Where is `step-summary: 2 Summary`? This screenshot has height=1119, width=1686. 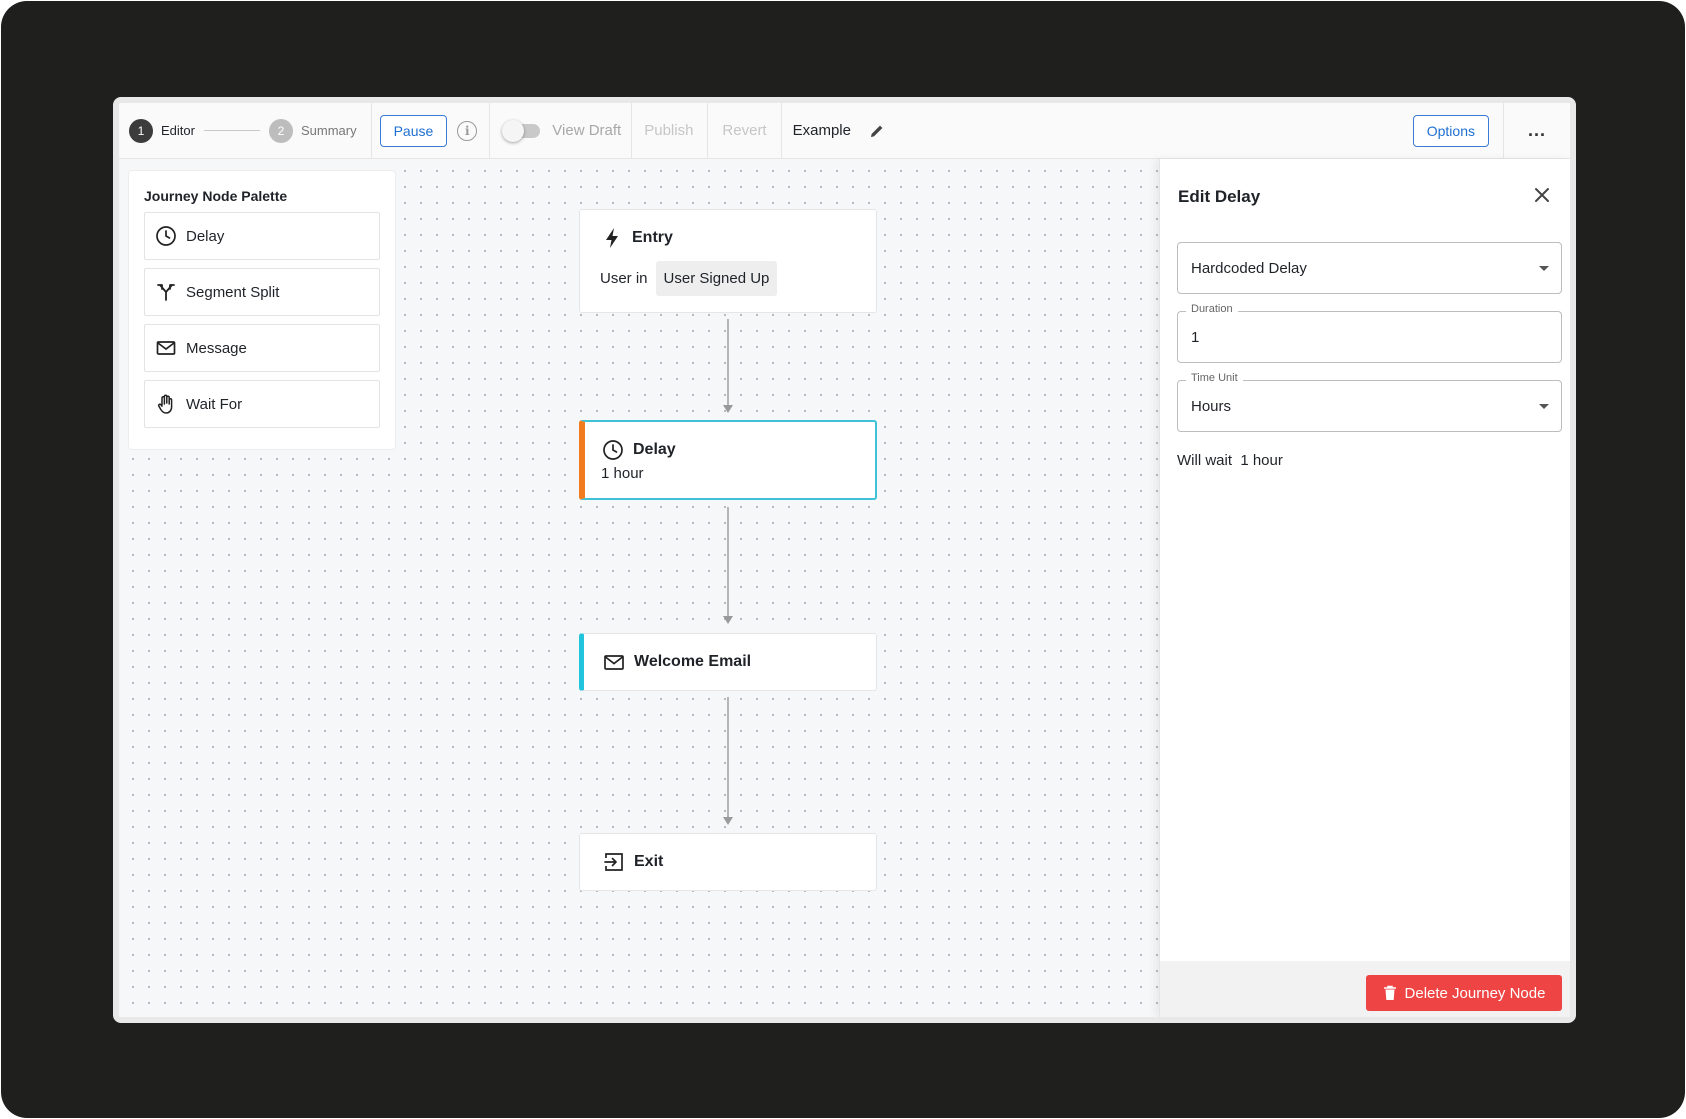
step-summary: 2 Summary is located at coordinates (312, 130).